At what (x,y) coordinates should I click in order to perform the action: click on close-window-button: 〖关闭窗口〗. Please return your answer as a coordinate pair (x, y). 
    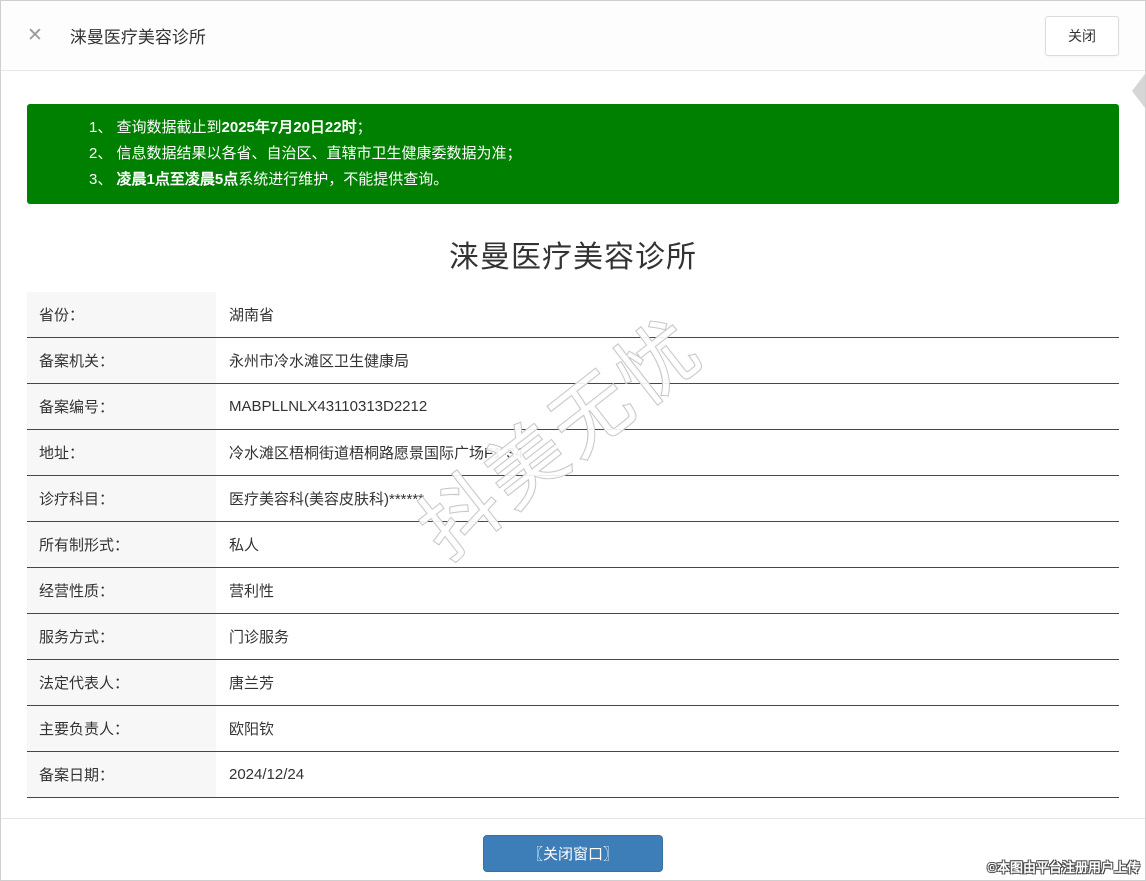
    Looking at the image, I should click on (572, 853).